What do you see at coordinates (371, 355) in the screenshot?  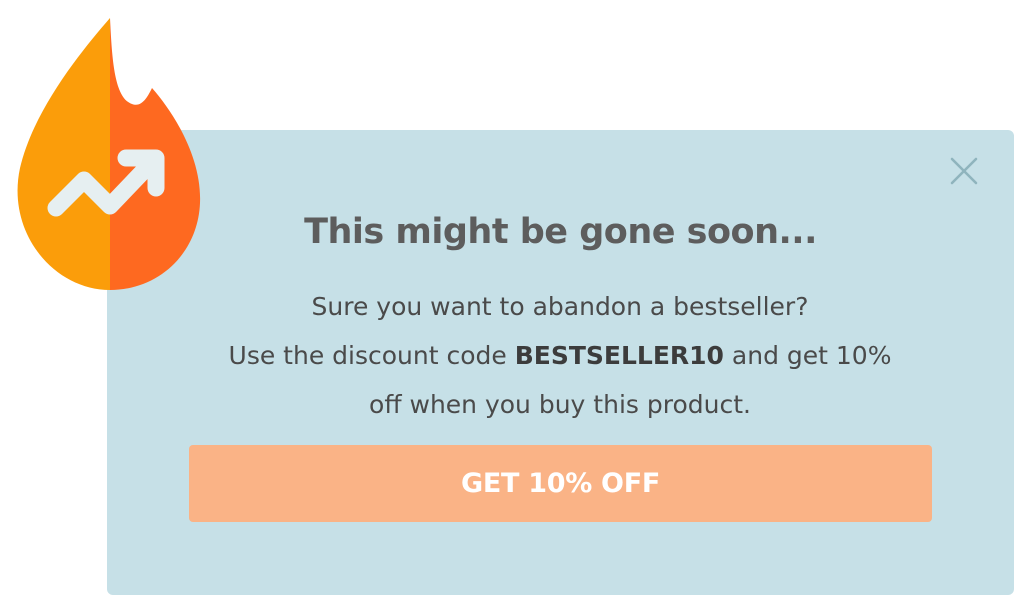 I see `message-line-2-prefix: Use the discount code` at bounding box center [371, 355].